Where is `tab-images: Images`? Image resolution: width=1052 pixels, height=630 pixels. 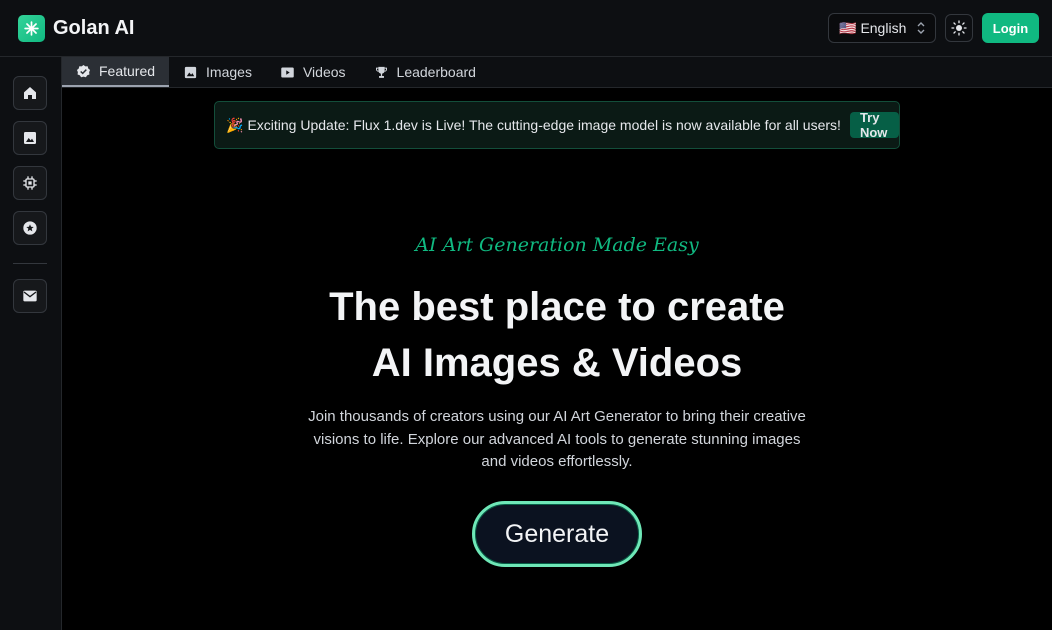 tab-images: Images is located at coordinates (217, 72).